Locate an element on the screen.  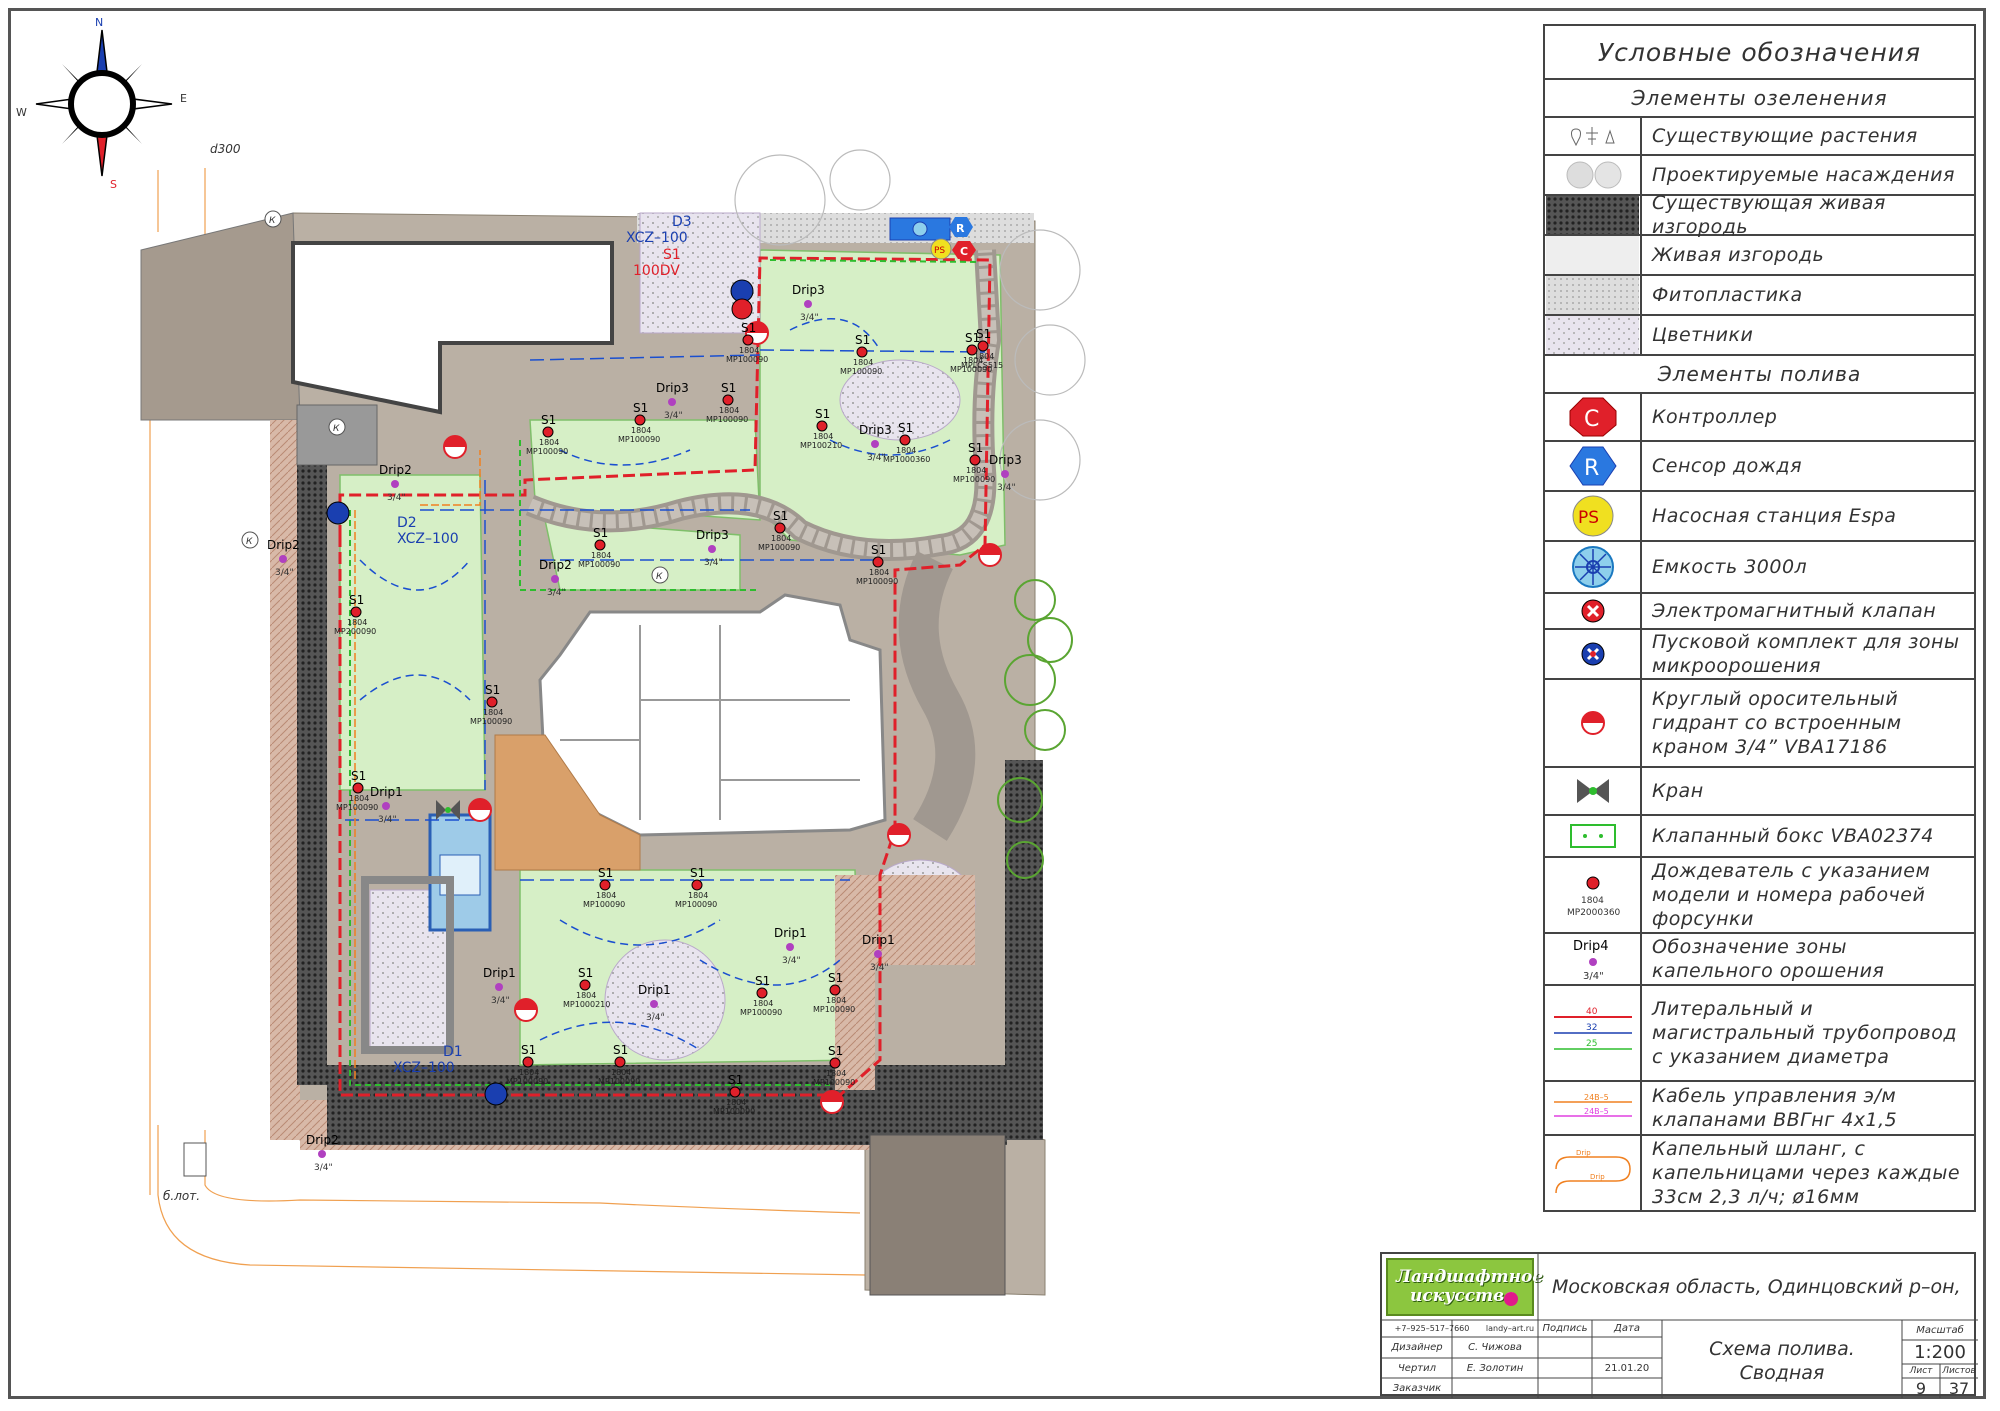
rain-sensor-legend-icon: R is located at coordinates (1593, 466).